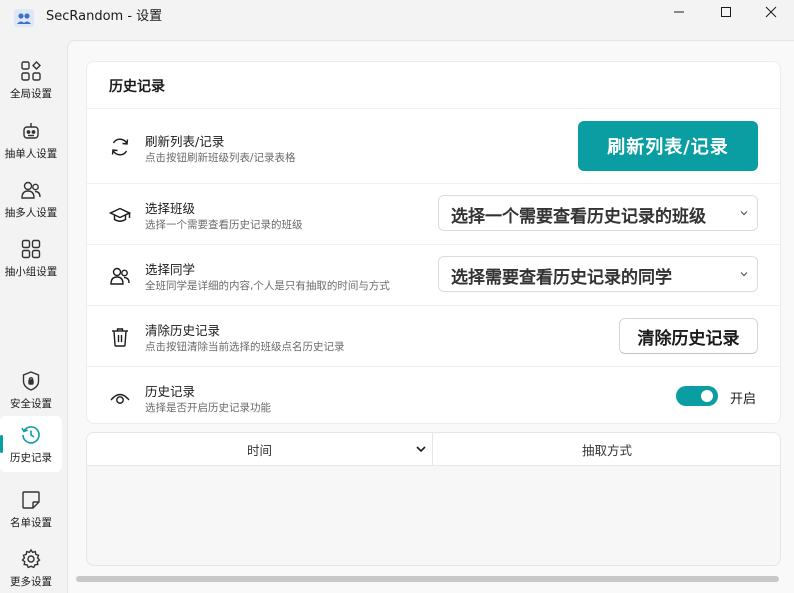  I want to click on sidebar-item-label: 抽单人设置, so click(31, 154).